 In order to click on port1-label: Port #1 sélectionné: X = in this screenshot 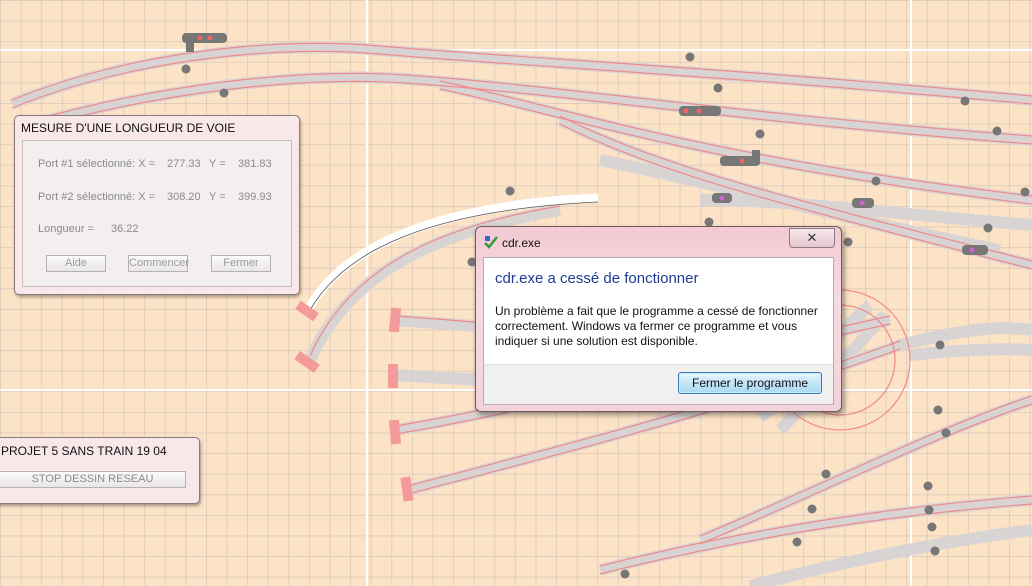, I will do `click(97, 164)`.